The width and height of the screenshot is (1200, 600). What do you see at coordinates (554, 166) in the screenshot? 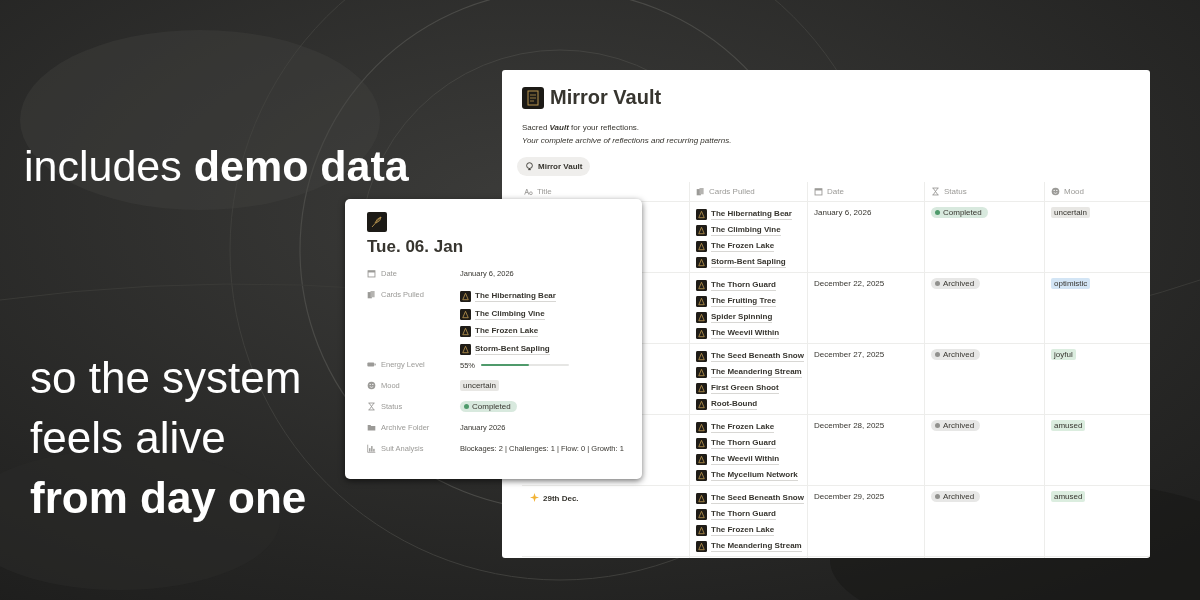
I see `view-tab: Mirror Vault` at bounding box center [554, 166].